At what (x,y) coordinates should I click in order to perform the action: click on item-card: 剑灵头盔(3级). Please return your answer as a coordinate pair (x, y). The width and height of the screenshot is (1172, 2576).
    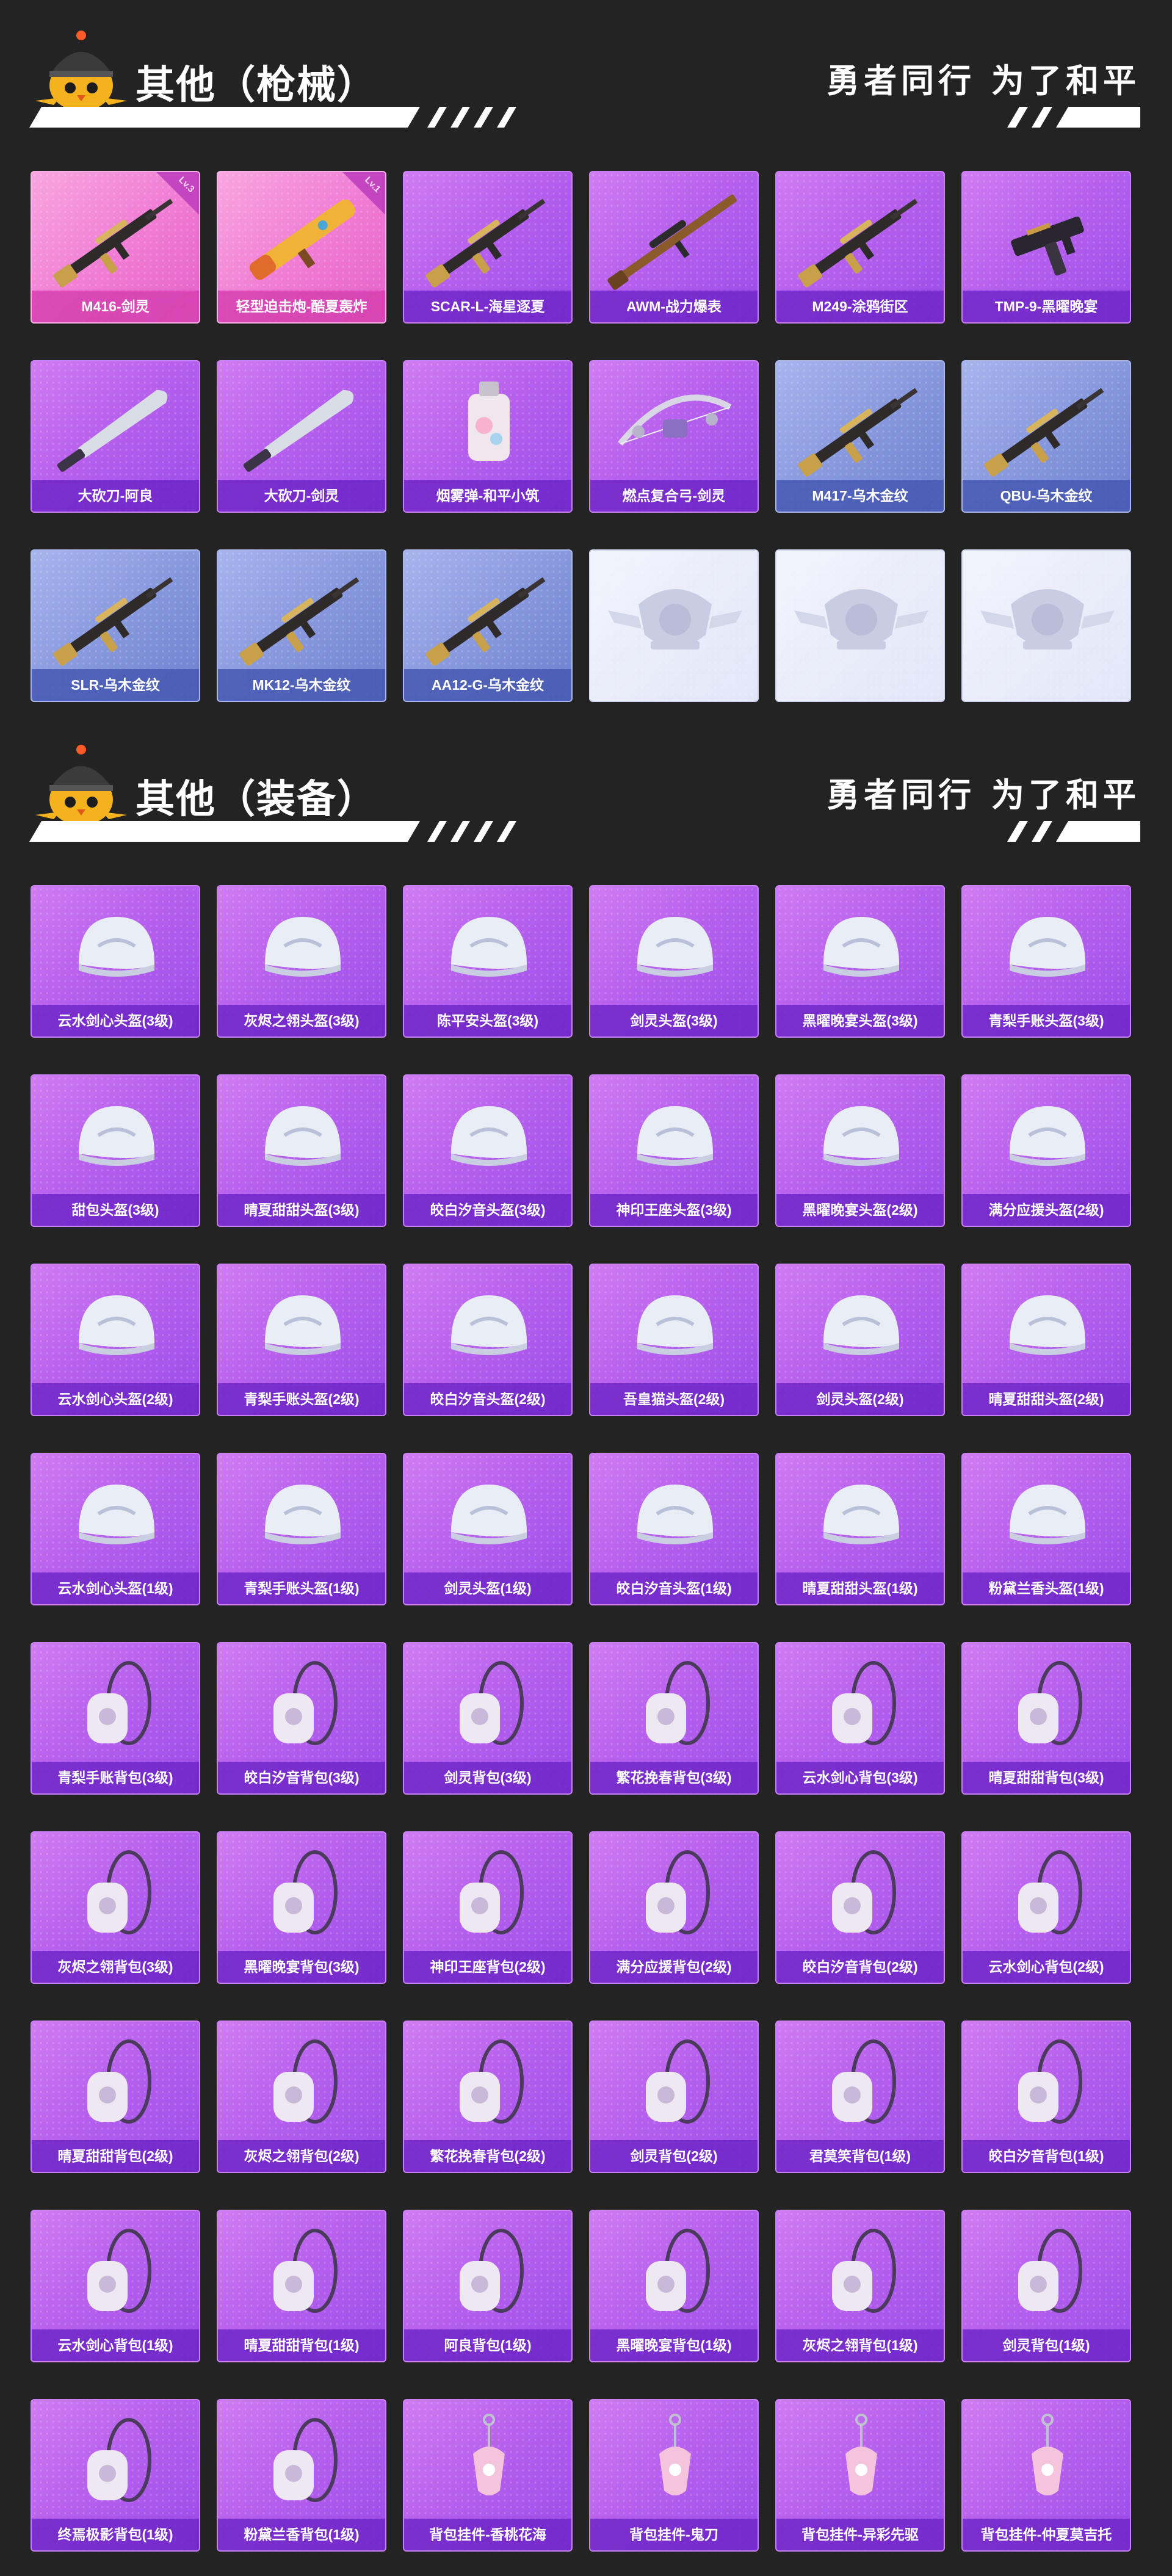
    Looking at the image, I should click on (674, 961).